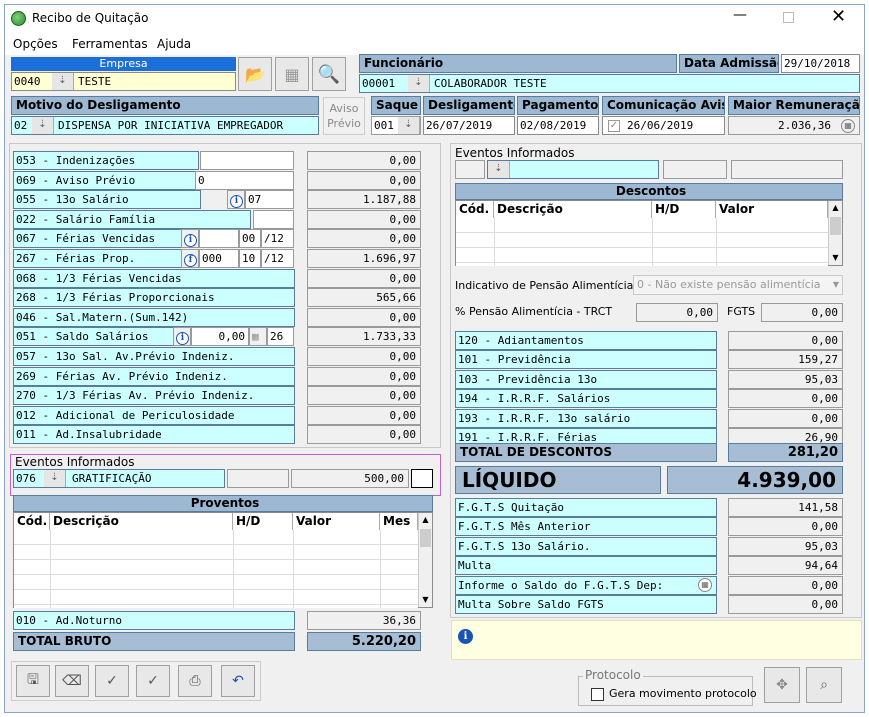 Image resolution: width=869 pixels, height=717 pixels. I want to click on eventos-right-code, so click(470, 169).